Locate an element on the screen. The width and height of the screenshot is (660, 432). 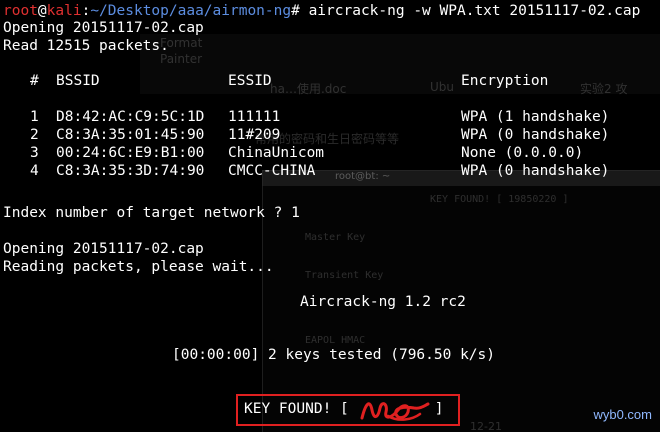
header-essid: ESSID is located at coordinates (250, 81).